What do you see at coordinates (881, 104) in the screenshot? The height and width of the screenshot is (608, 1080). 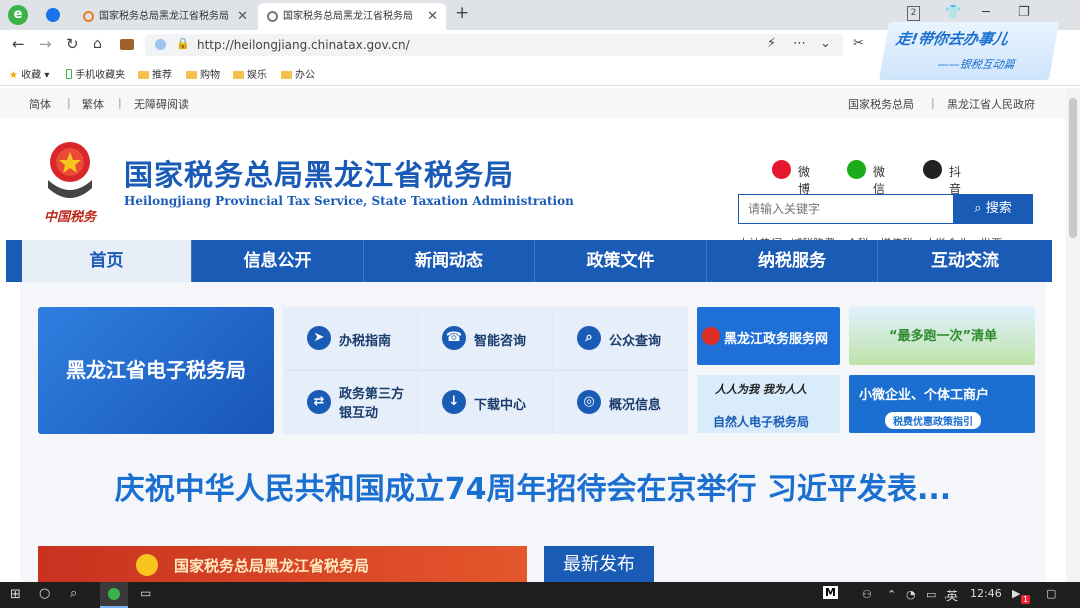 I see `link-sta: 国家税务总局` at bounding box center [881, 104].